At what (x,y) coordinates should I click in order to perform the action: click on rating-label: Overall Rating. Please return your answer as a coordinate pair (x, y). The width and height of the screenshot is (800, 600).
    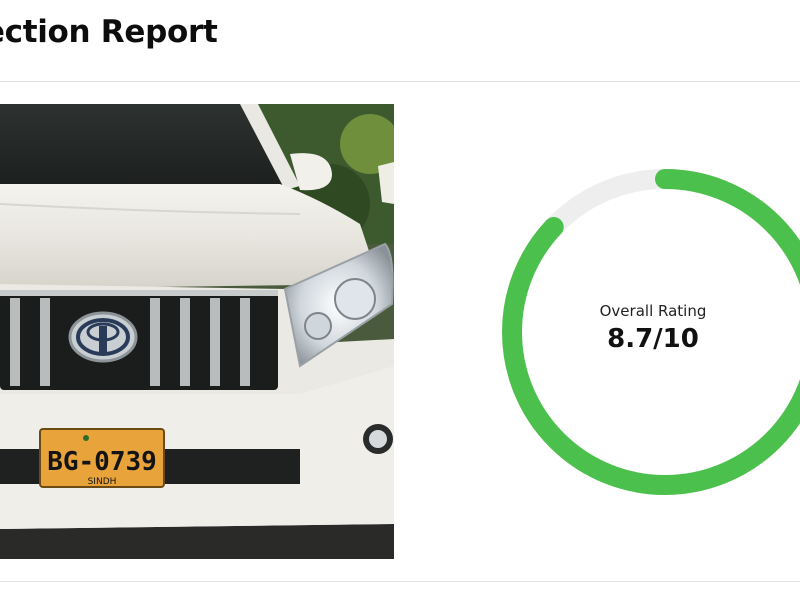
    Looking at the image, I should click on (653, 311).